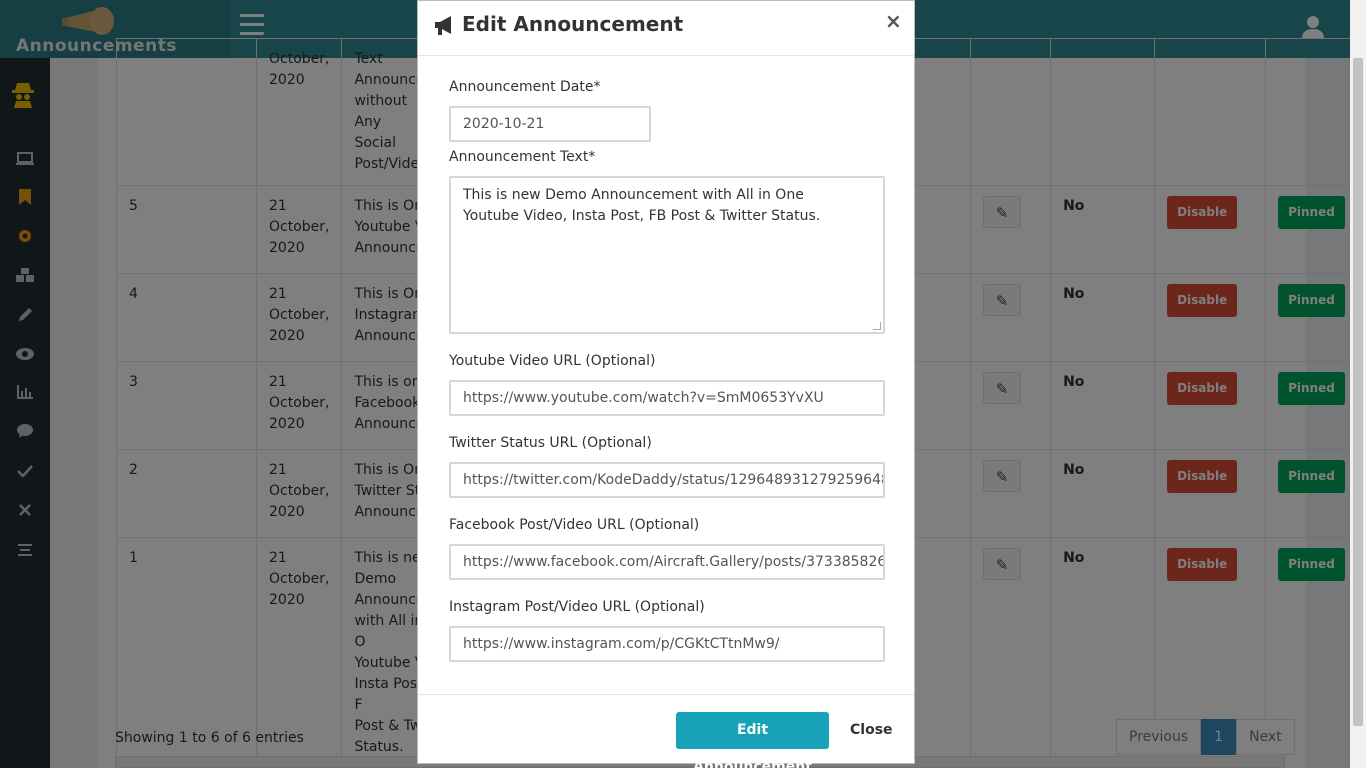 The height and width of the screenshot is (768, 1366). What do you see at coordinates (522, 157) in the screenshot?
I see `text-label: Announcement Text*` at bounding box center [522, 157].